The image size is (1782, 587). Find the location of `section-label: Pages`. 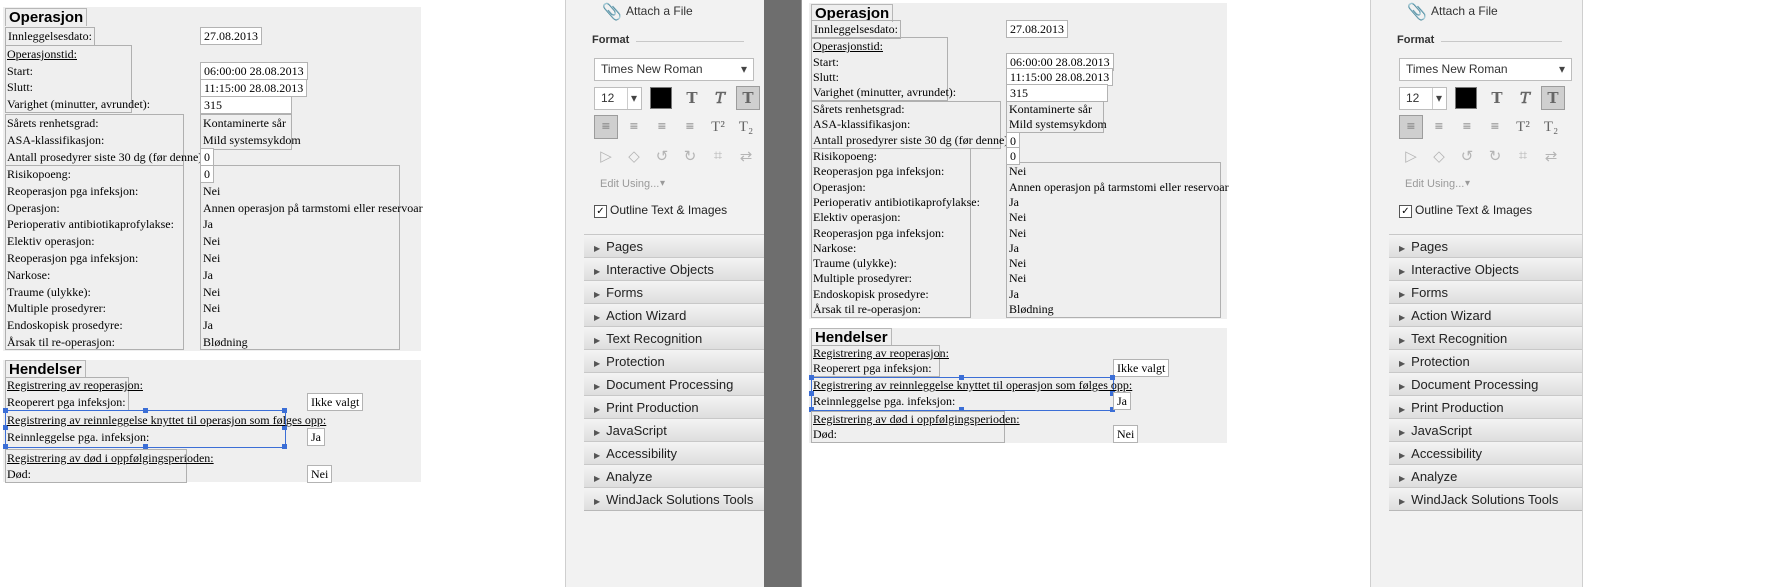

section-label: Pages is located at coordinates (1430, 246).